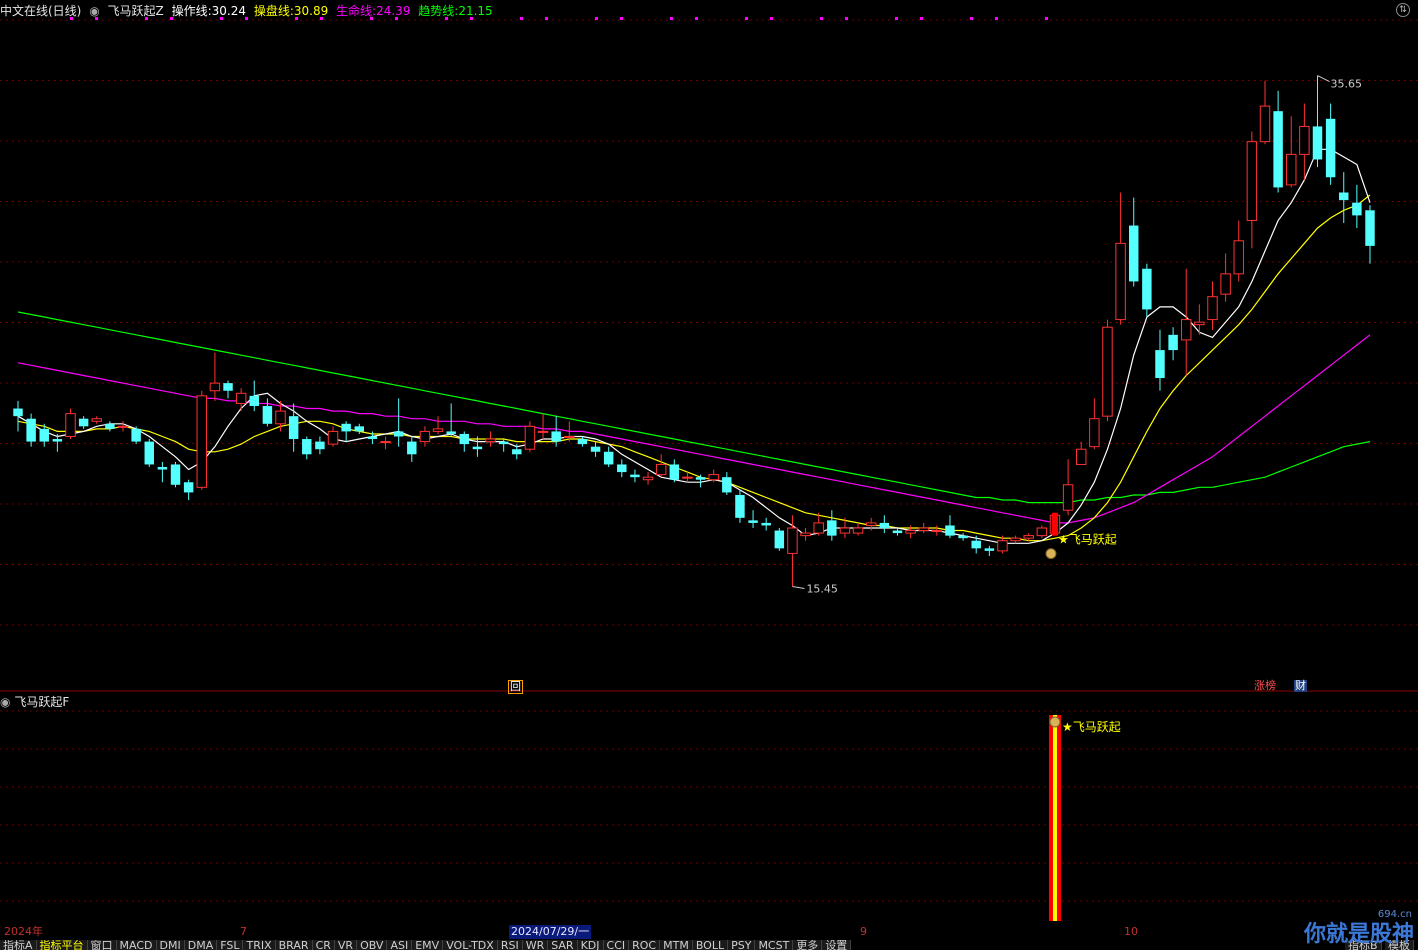 Image resolution: width=1418 pixels, height=950 pixels. What do you see at coordinates (645, 945) in the screenshot?
I see `tab-20: ROC` at bounding box center [645, 945].